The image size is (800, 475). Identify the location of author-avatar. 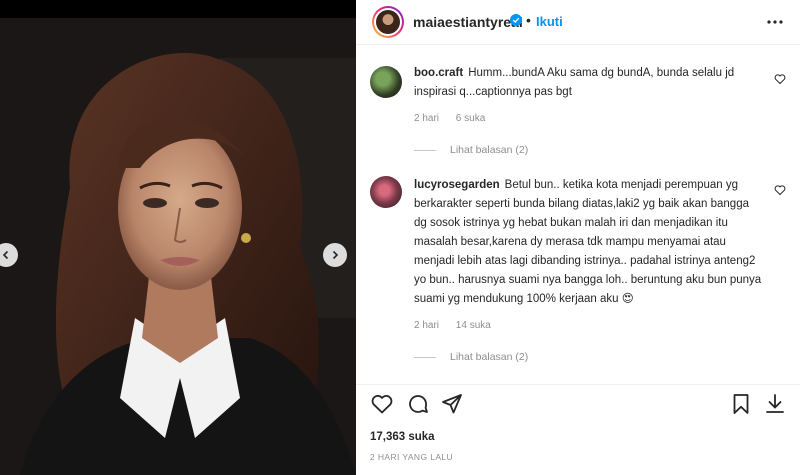
(388, 22).